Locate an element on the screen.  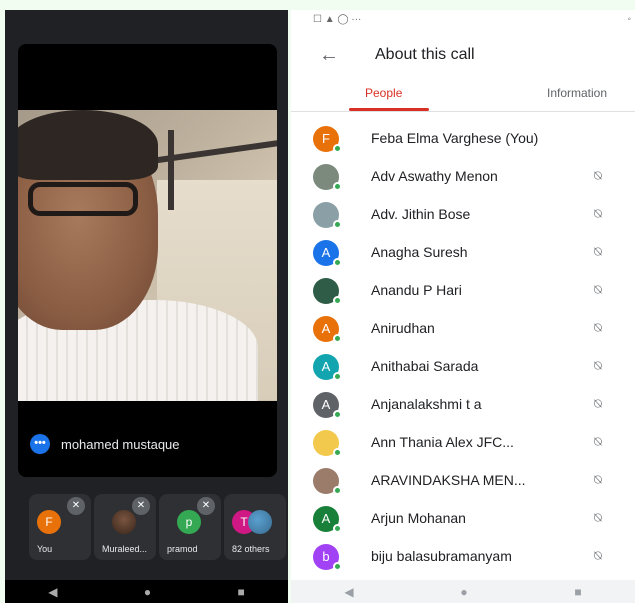
page-title: About this call is located at coordinates (425, 54).